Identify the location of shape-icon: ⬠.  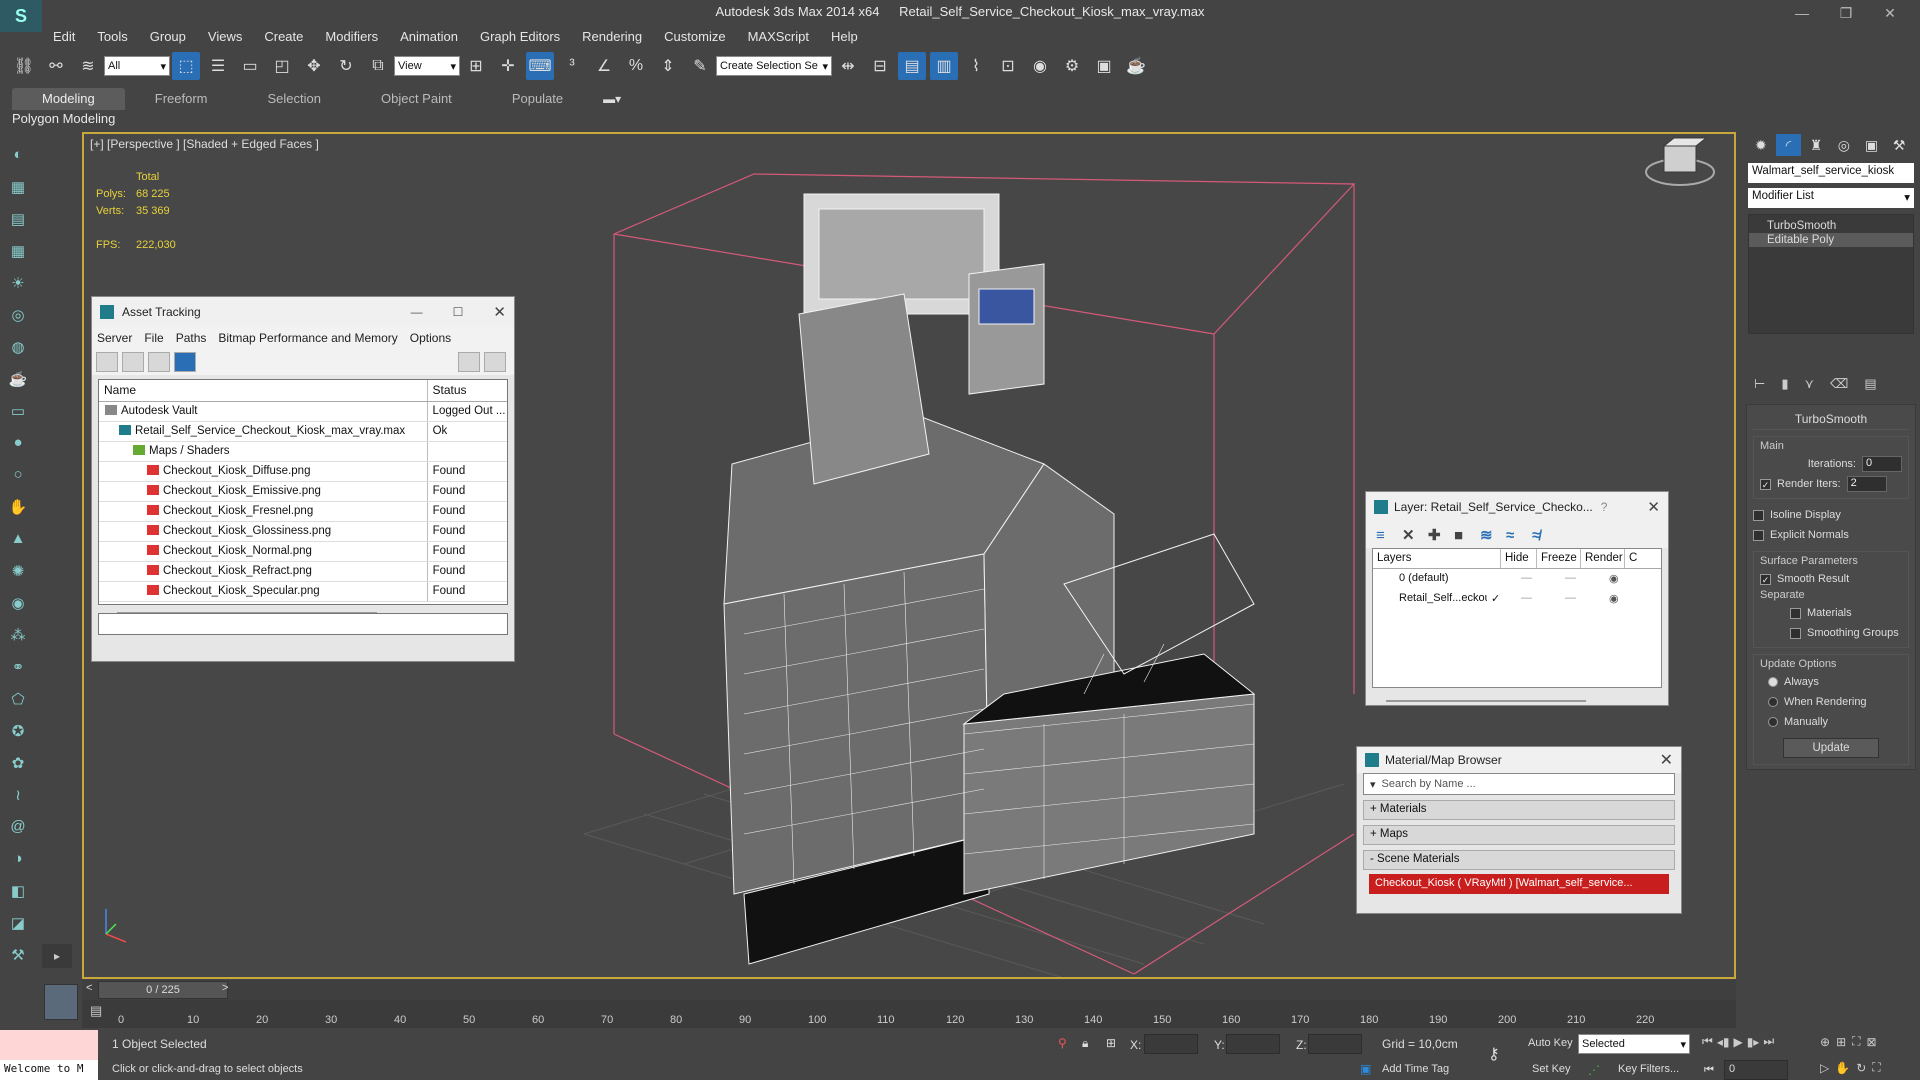
(18, 698).